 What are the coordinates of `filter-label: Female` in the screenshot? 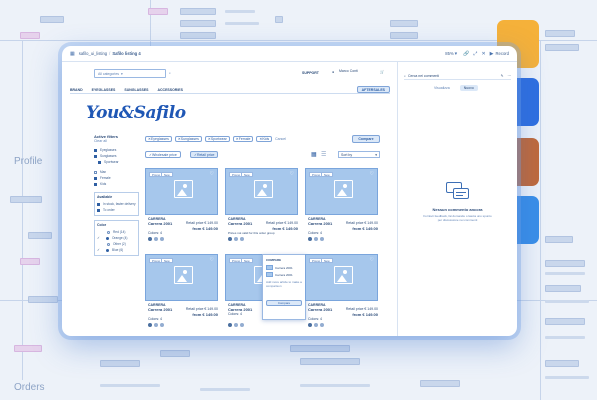 It's located at (105, 178).